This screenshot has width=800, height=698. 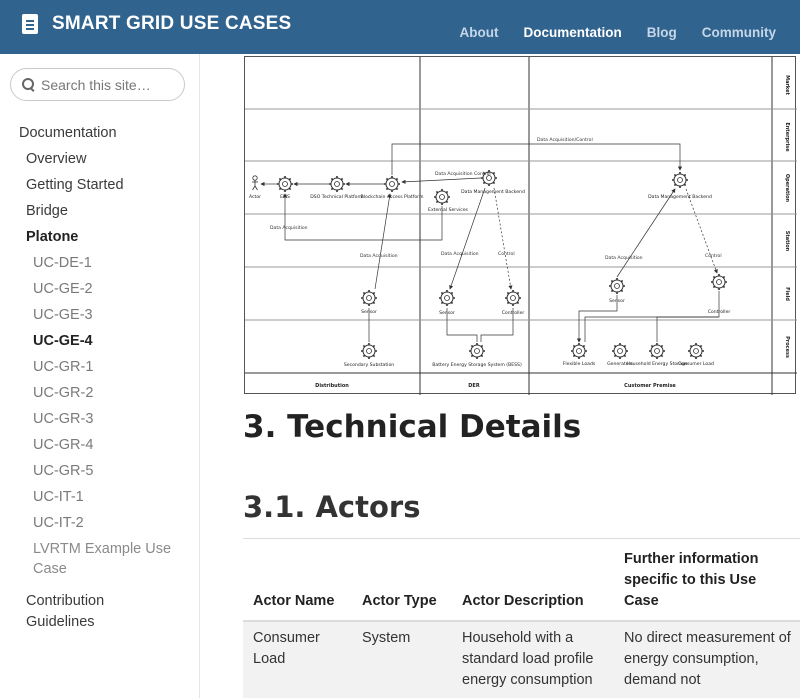 What do you see at coordinates (463, 174) in the screenshot?
I see `edge-label: Data Acquisition Control` at bounding box center [463, 174].